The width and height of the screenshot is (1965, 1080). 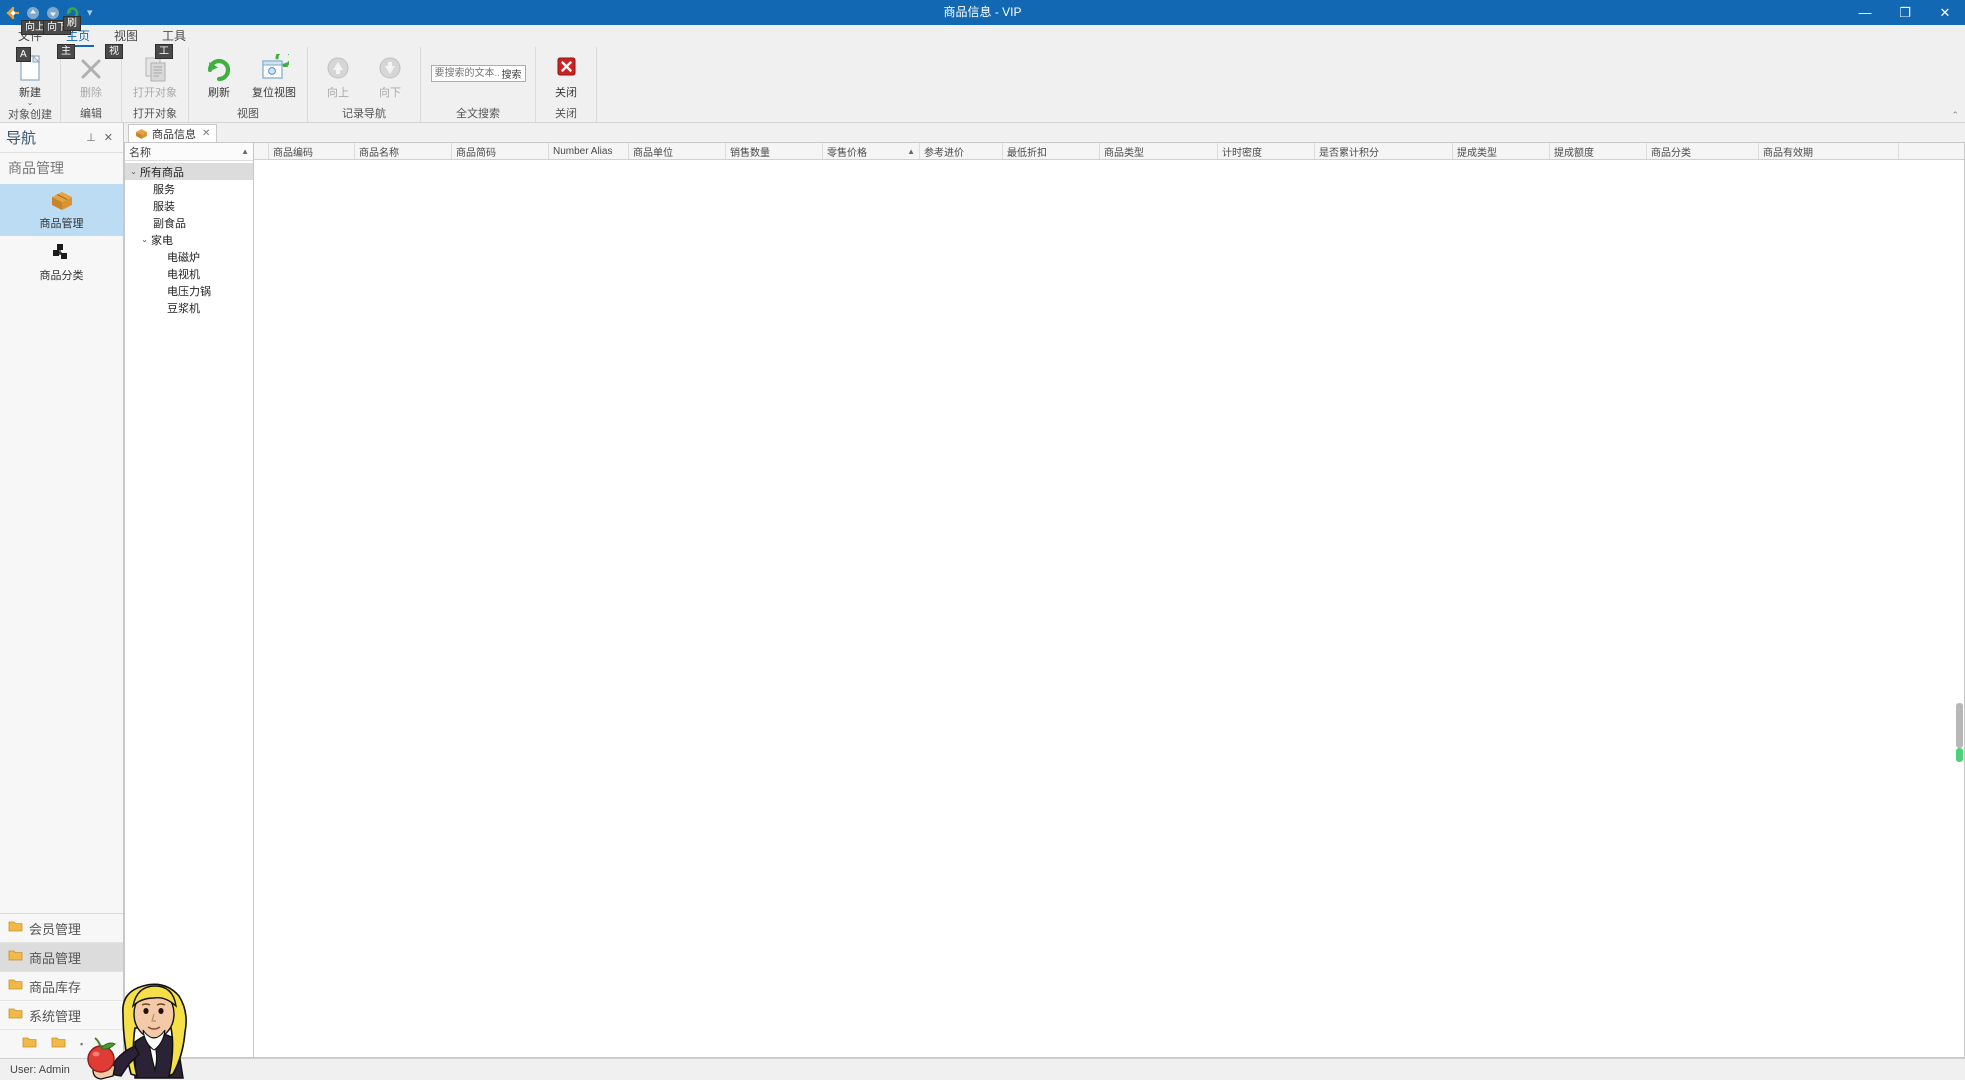 What do you see at coordinates (403, 151) in the screenshot?
I see `grid-header-product-name: 商品名称` at bounding box center [403, 151].